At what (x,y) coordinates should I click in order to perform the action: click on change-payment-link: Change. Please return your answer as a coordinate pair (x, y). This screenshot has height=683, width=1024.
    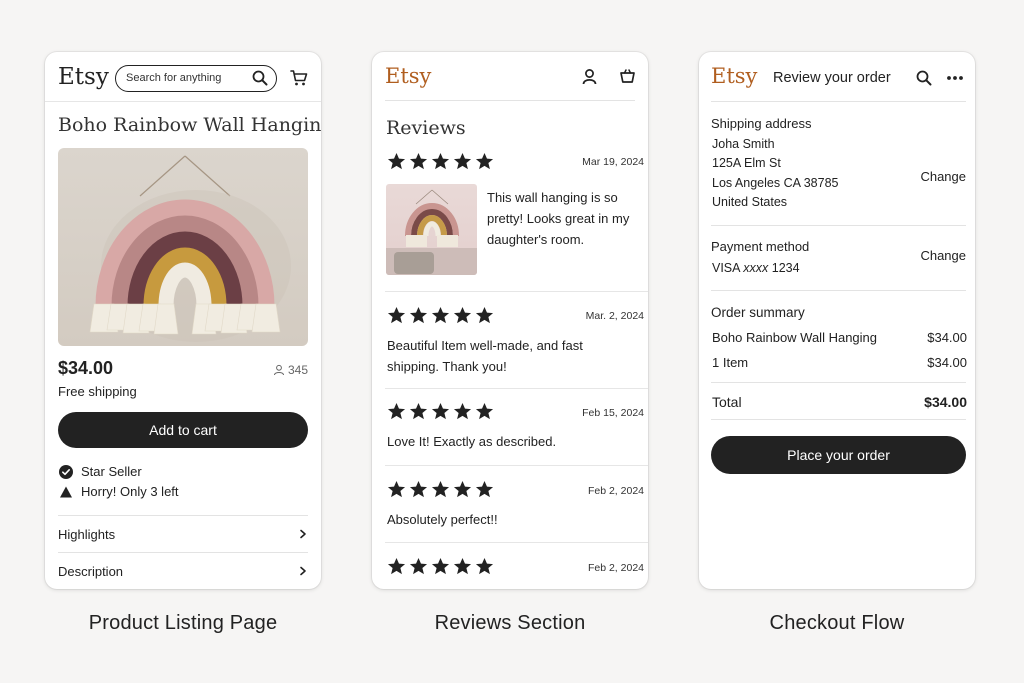
    Looking at the image, I should click on (943, 255).